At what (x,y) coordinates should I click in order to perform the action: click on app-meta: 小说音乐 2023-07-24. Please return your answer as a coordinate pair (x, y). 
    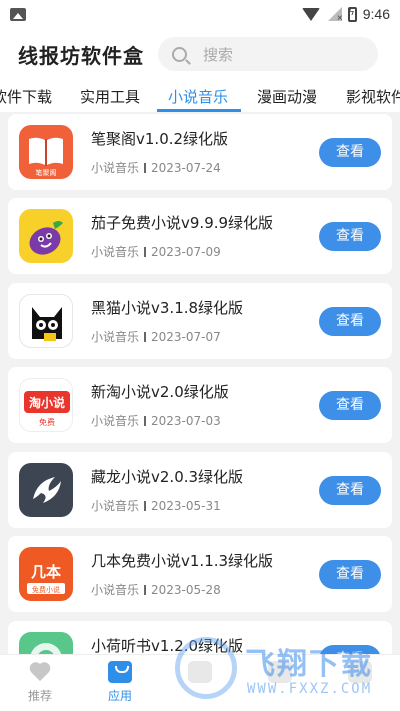
    Looking at the image, I should click on (156, 167).